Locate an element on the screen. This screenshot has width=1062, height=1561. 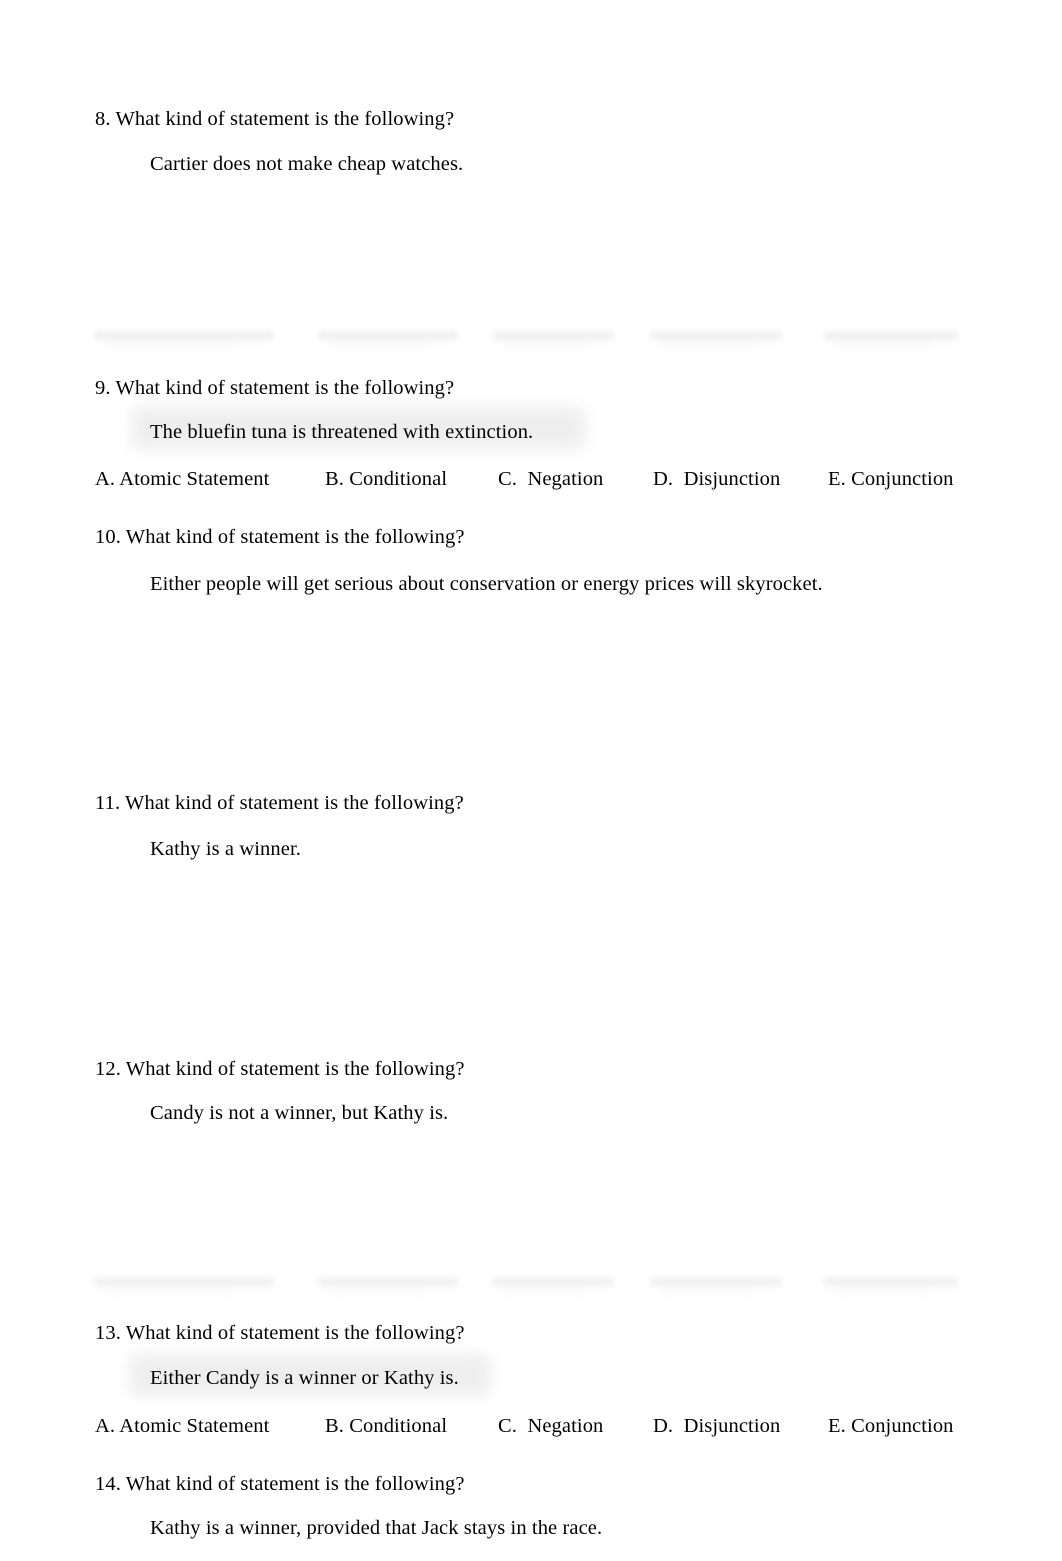
question-12-prompt-text: What kind of statement is the following? is located at coordinates (295, 1069).